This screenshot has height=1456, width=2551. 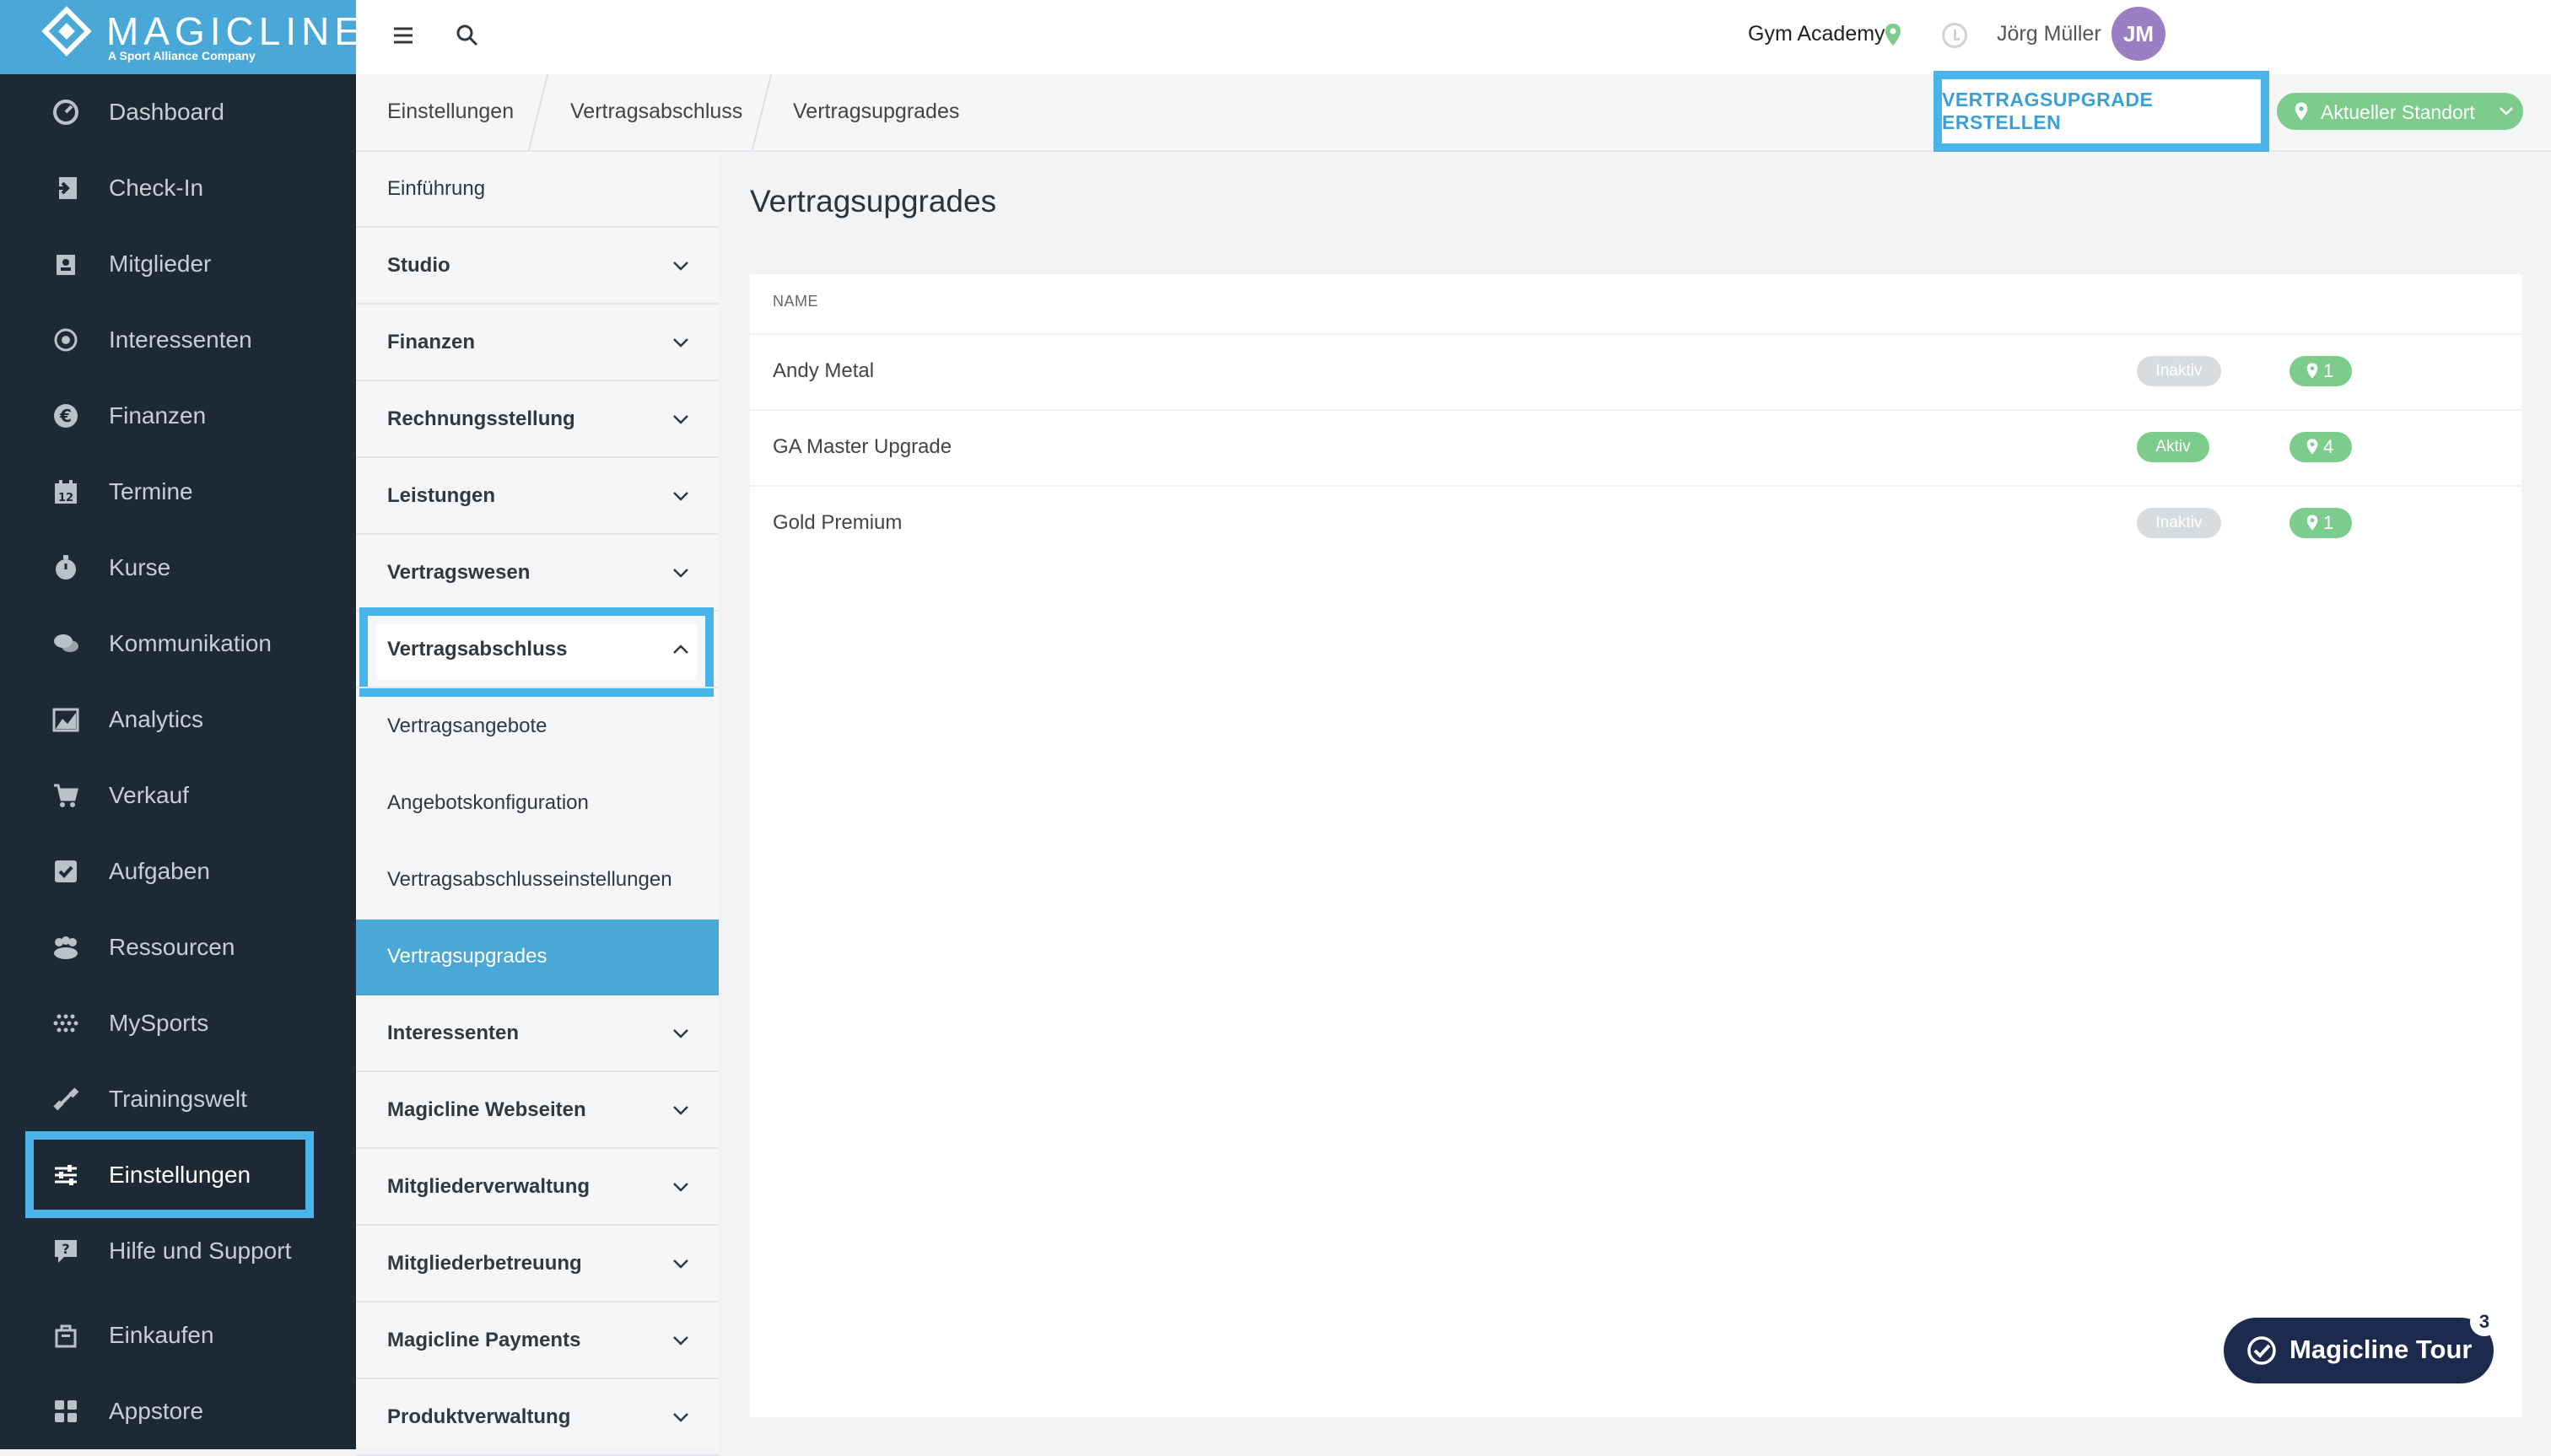 What do you see at coordinates (156, 1411) in the screenshot?
I see `sidebar-item-label: Appstore` at bounding box center [156, 1411].